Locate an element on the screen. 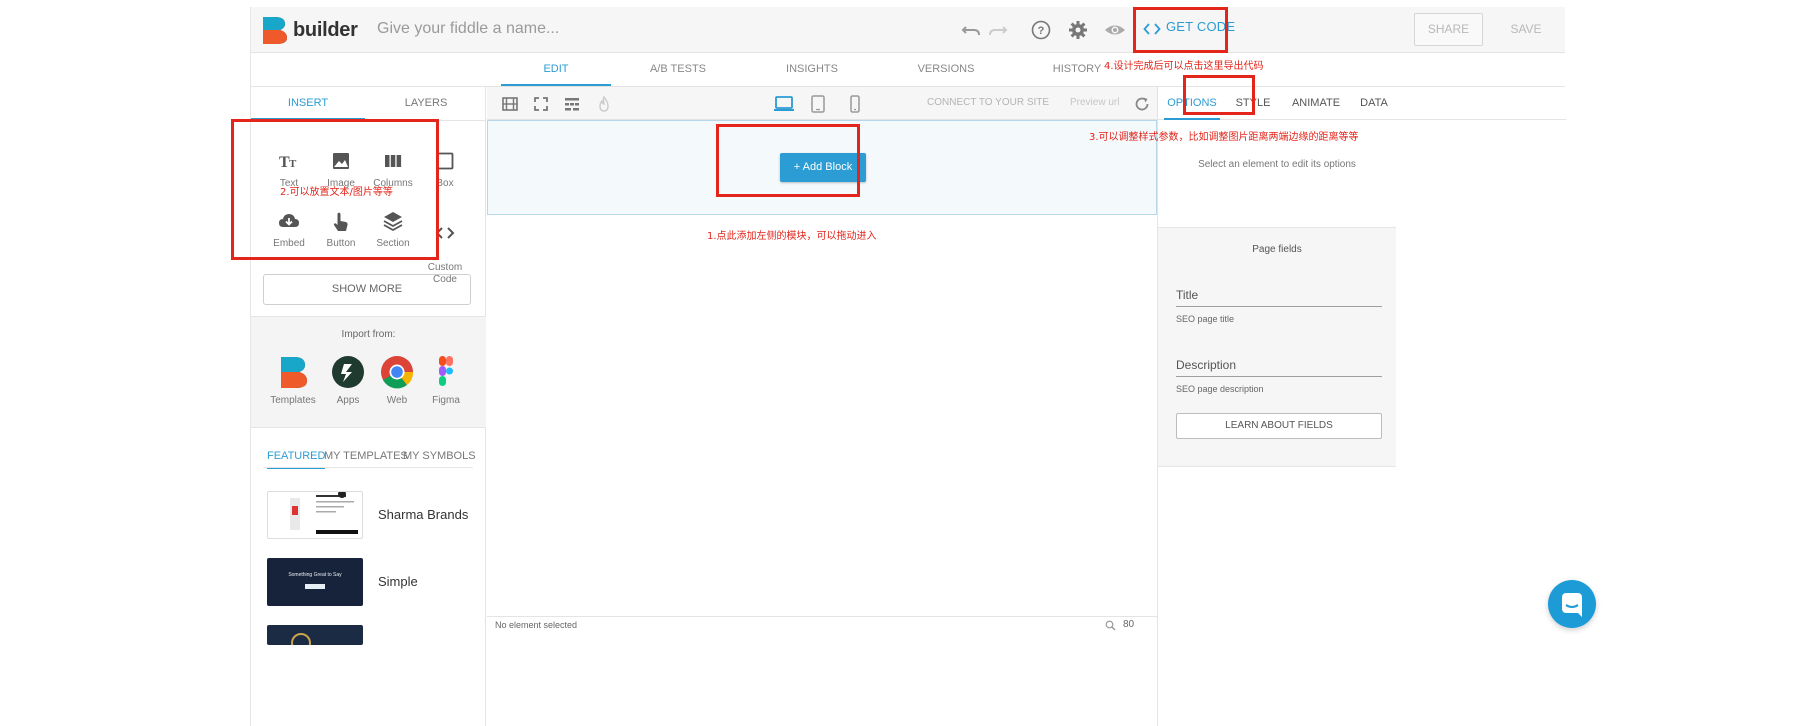 Image resolution: width=1800 pixels, height=726 pixels. status-text: No element selected is located at coordinates (536, 625).